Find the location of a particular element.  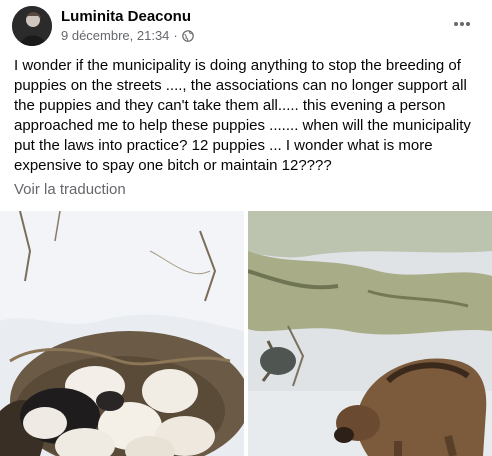

author-name: Luminita Deaconu is located at coordinates (126, 16).